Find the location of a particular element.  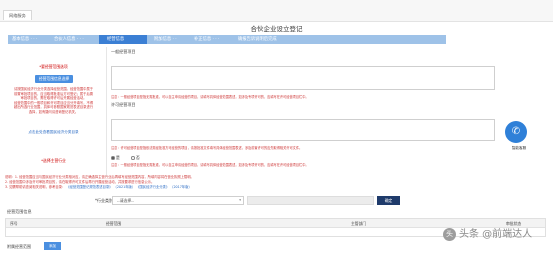

page-title: 合伙企业设立登记 is located at coordinates (276, 29).